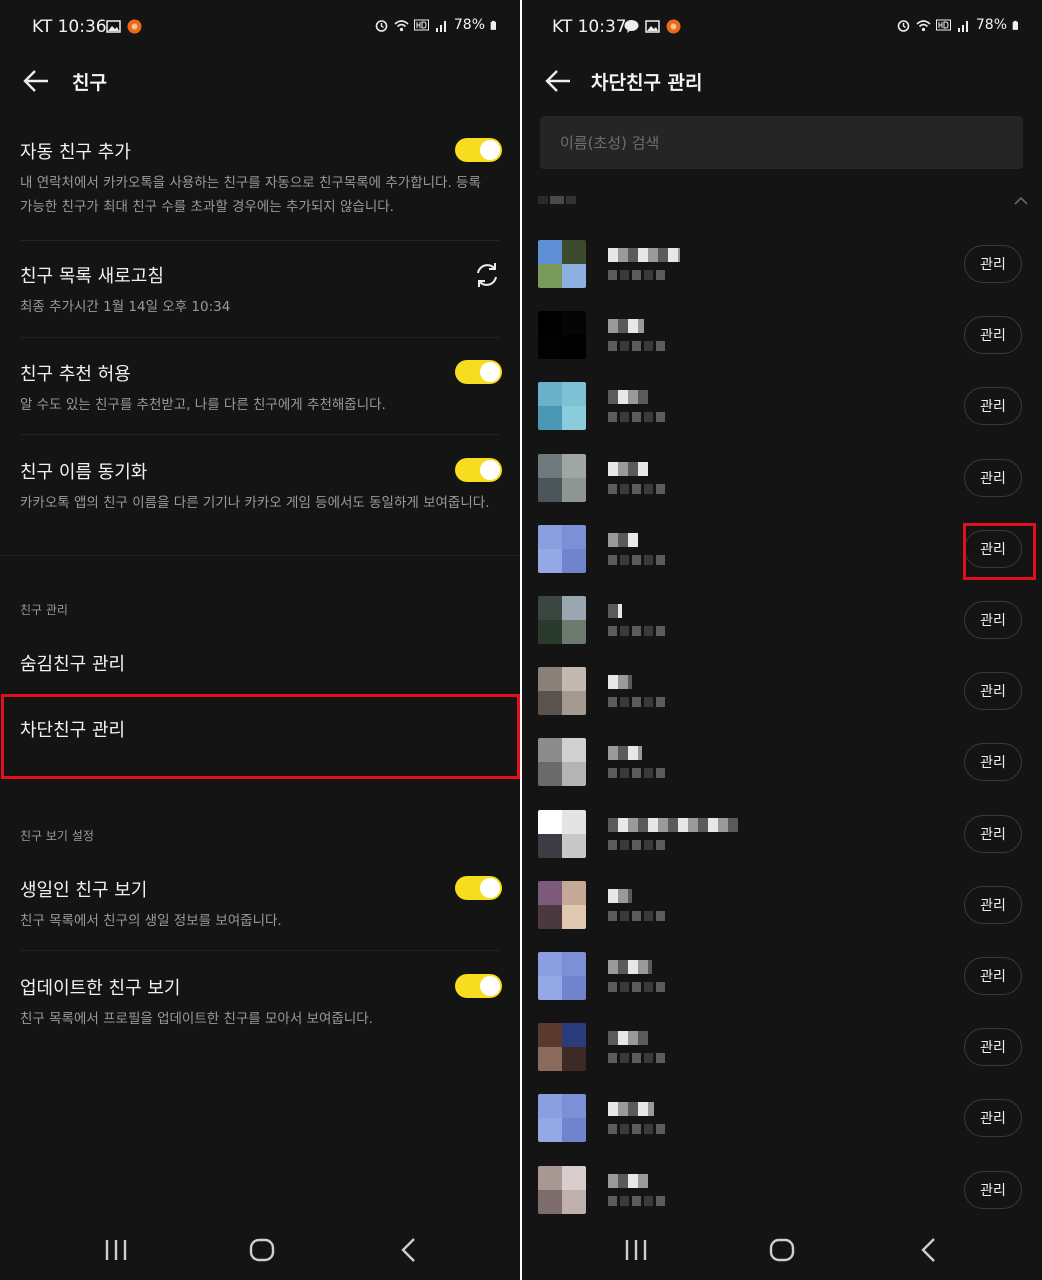 The height and width of the screenshot is (1280, 1042). I want to click on section-label-manage: 친구 관리, so click(44, 610).